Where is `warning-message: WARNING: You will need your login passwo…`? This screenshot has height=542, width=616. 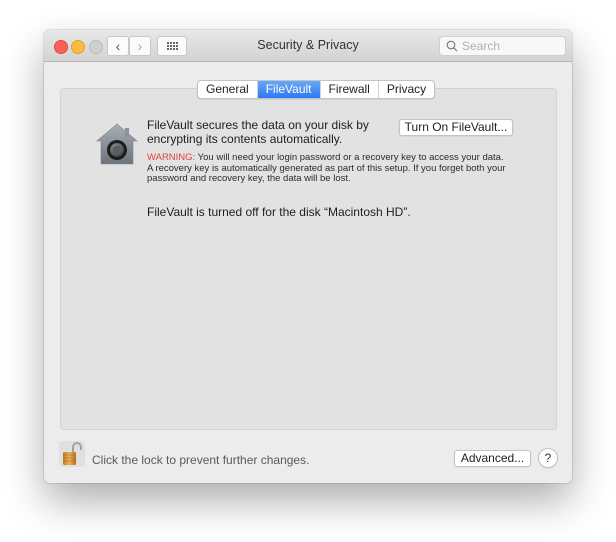 warning-message: WARNING: You will need your login passwo… is located at coordinates (327, 168).